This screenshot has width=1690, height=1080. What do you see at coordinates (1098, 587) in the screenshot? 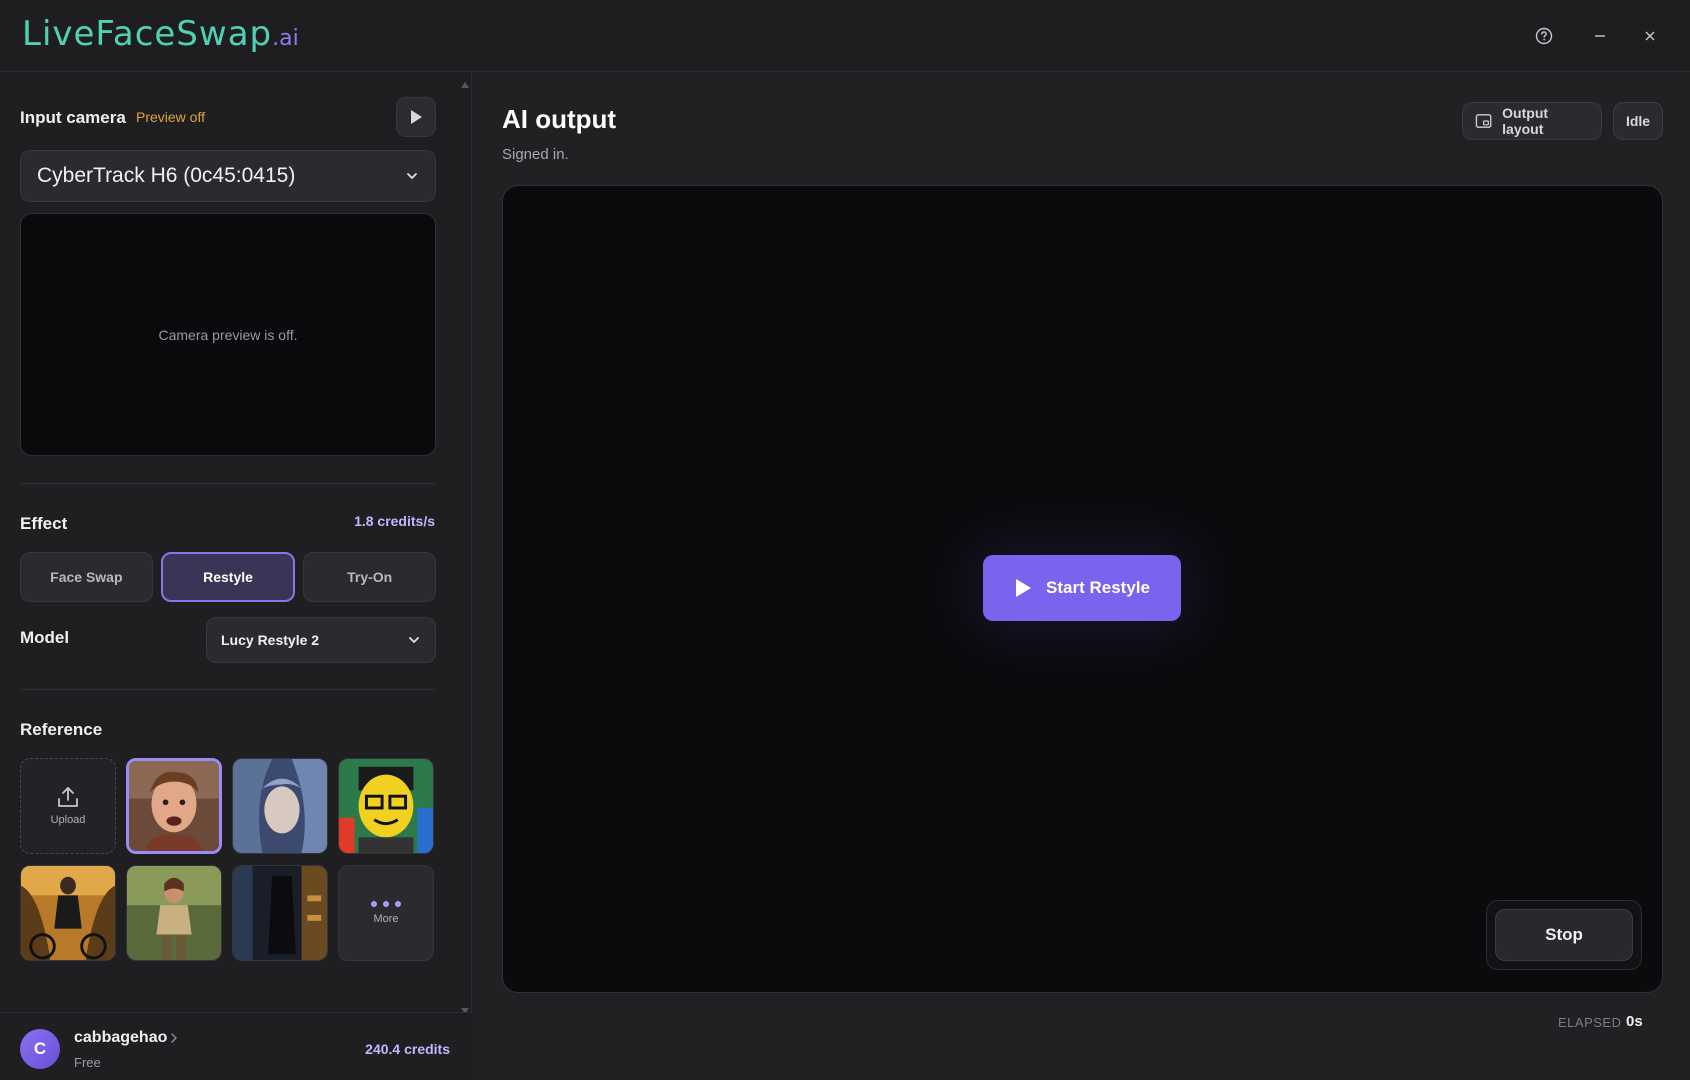
I see `start-restyle-label: Start Restyle` at bounding box center [1098, 587].